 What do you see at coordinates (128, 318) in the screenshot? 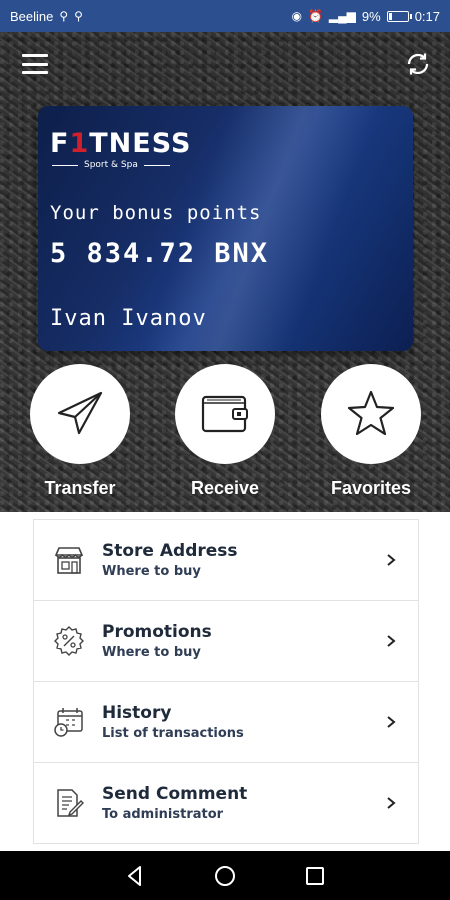
I see `card-holder-name: Ivan Ivanov` at bounding box center [128, 318].